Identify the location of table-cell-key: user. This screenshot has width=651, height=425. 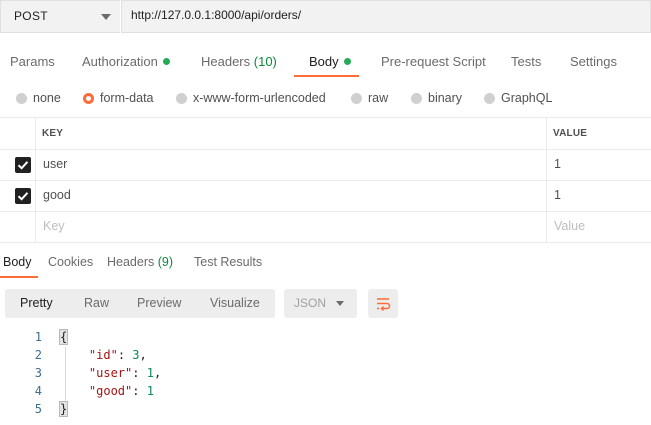
(55, 164).